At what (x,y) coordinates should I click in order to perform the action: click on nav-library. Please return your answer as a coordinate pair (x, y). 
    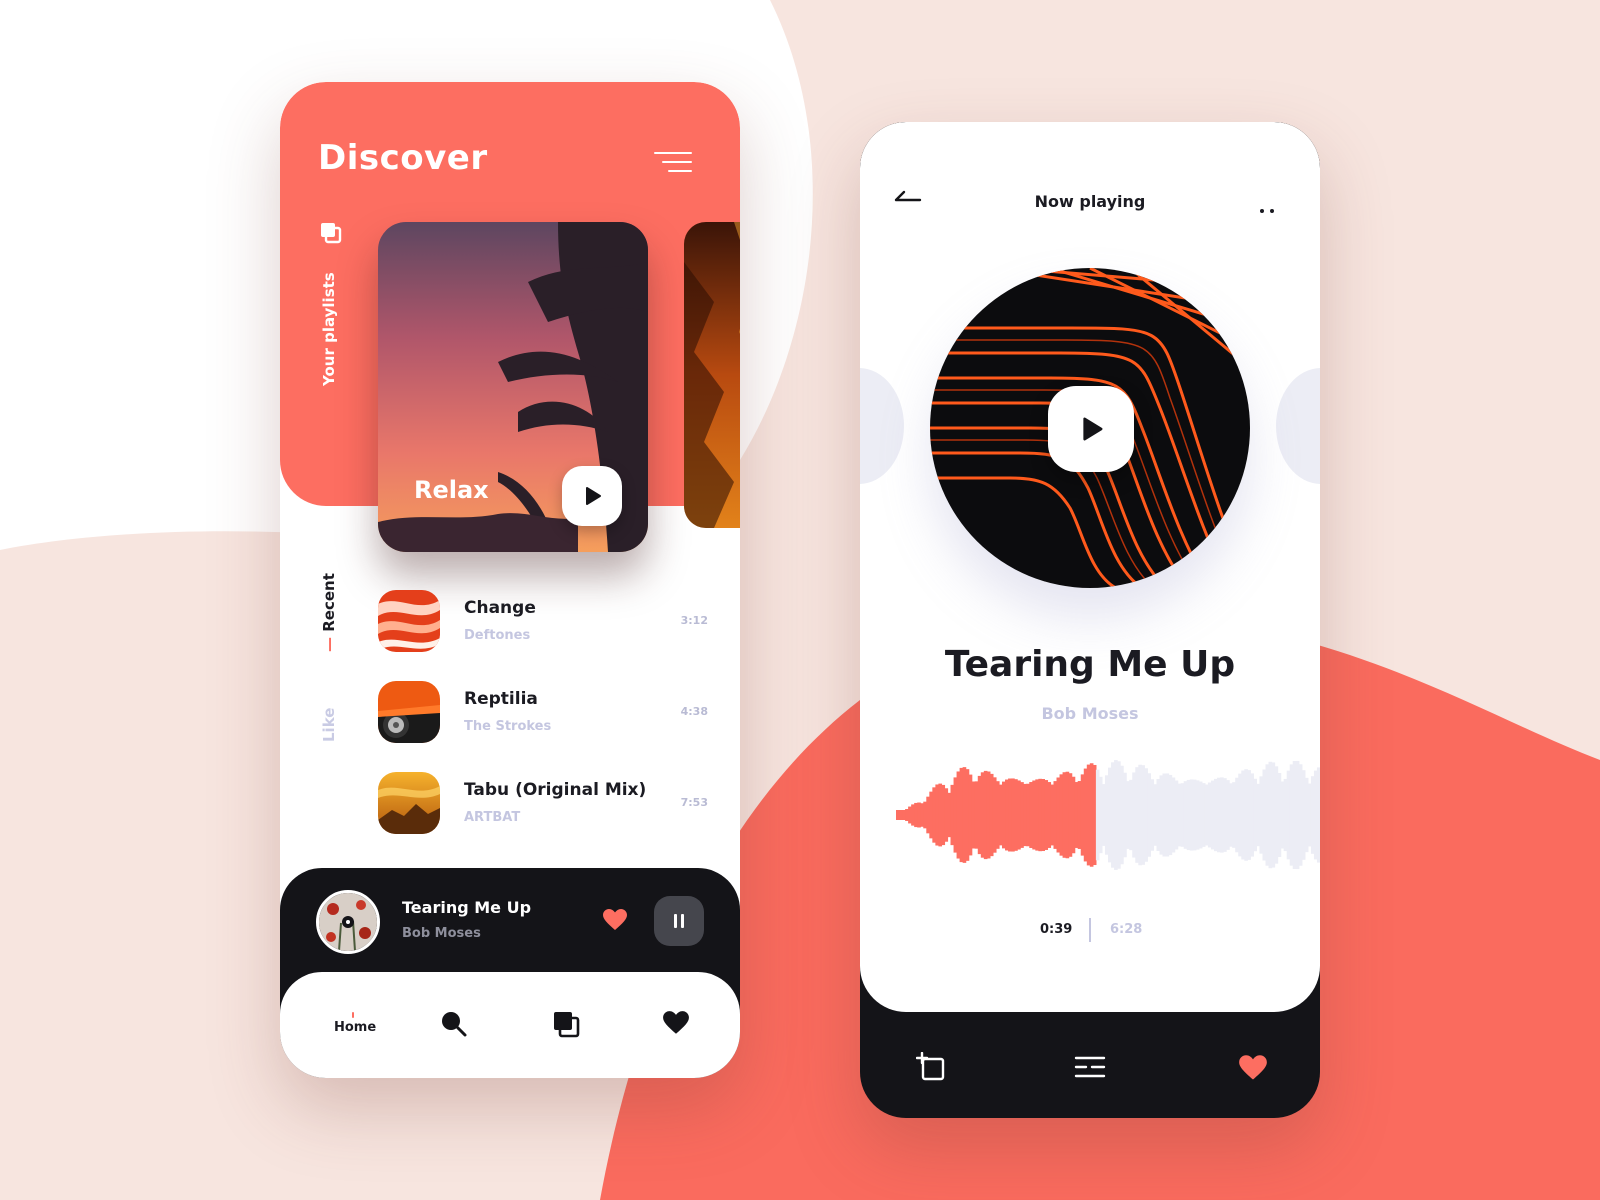
    Looking at the image, I should click on (566, 1026).